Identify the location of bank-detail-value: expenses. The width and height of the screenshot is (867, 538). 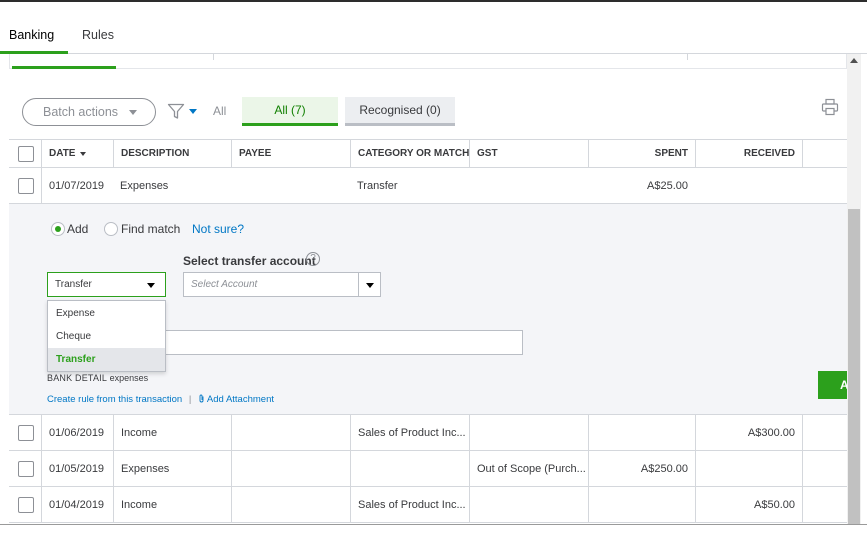
(129, 378).